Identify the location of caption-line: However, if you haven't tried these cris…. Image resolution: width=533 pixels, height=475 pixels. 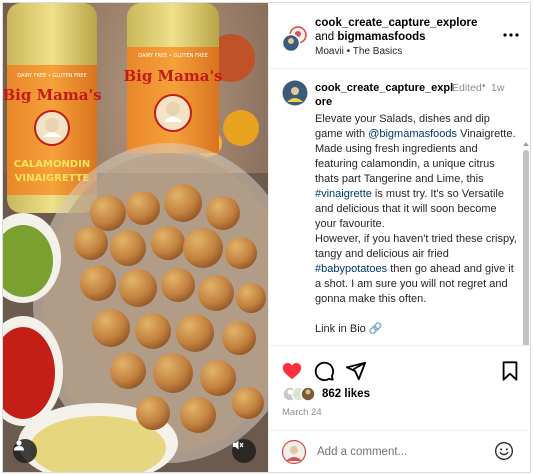
(417, 269).